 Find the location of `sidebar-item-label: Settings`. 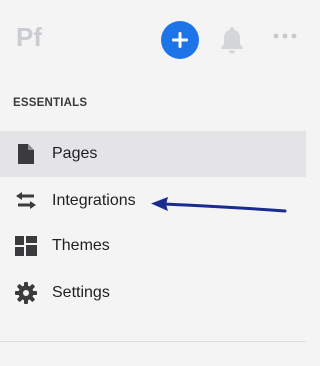

sidebar-item-label: Settings is located at coordinates (81, 292).